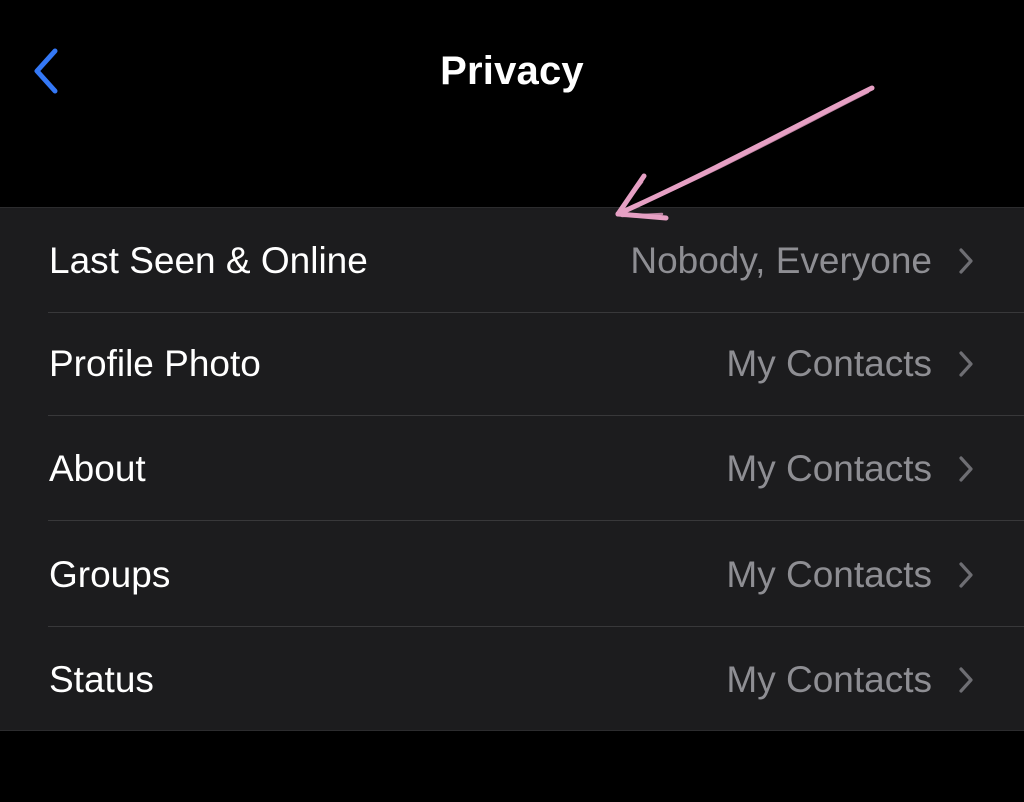  I want to click on setting-row-about: About My Contacts, so click(512, 468).